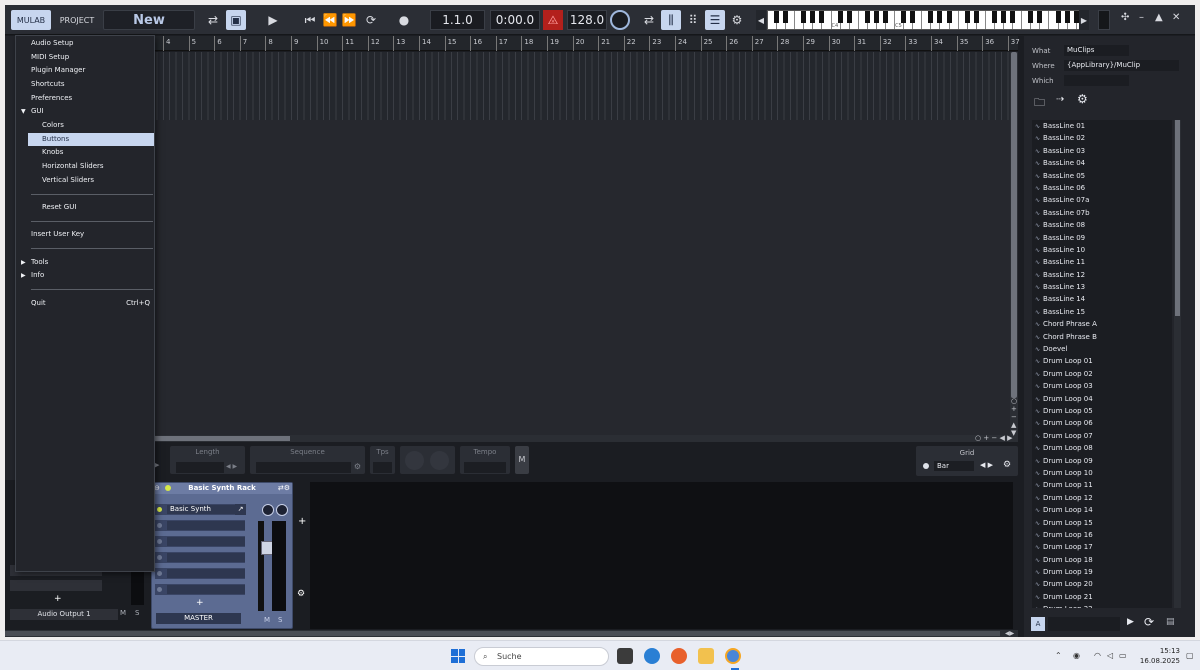 The height and width of the screenshot is (670, 1200). Describe the element at coordinates (85, 98) in the screenshot. I see `menu-preferences: Preferences` at that location.